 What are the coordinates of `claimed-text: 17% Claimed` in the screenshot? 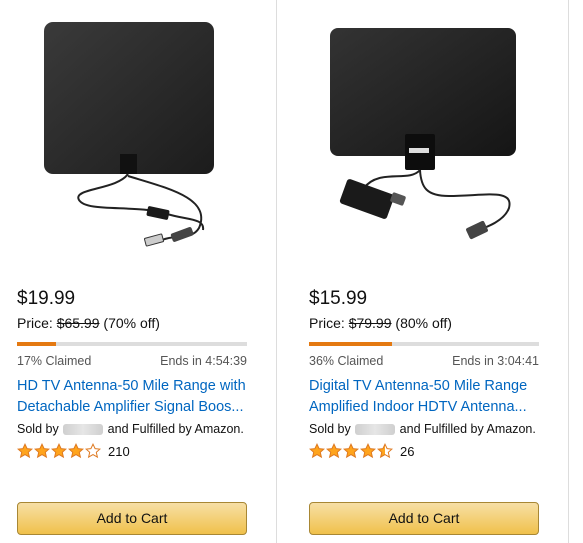 It's located at (54, 361).